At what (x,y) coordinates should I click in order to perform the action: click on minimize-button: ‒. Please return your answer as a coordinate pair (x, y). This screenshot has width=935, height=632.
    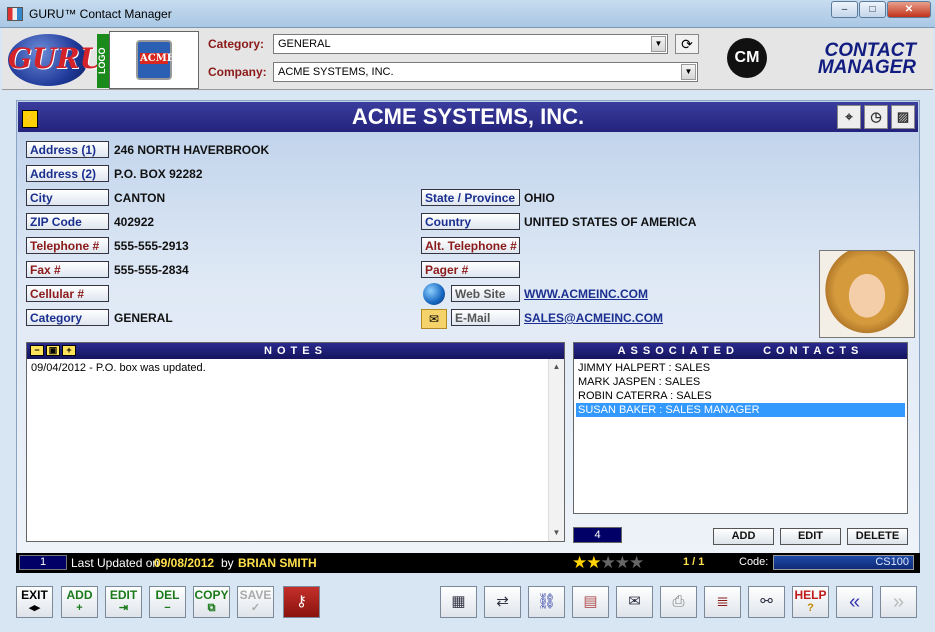
    Looking at the image, I should click on (844, 9).